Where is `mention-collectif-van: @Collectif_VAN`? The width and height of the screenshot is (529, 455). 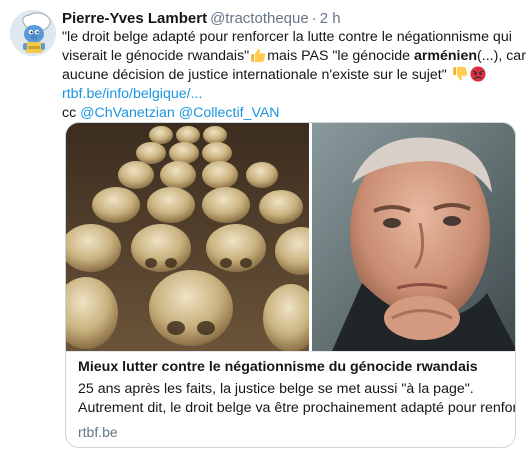 mention-collectif-van: @Collectif_VAN is located at coordinates (229, 113).